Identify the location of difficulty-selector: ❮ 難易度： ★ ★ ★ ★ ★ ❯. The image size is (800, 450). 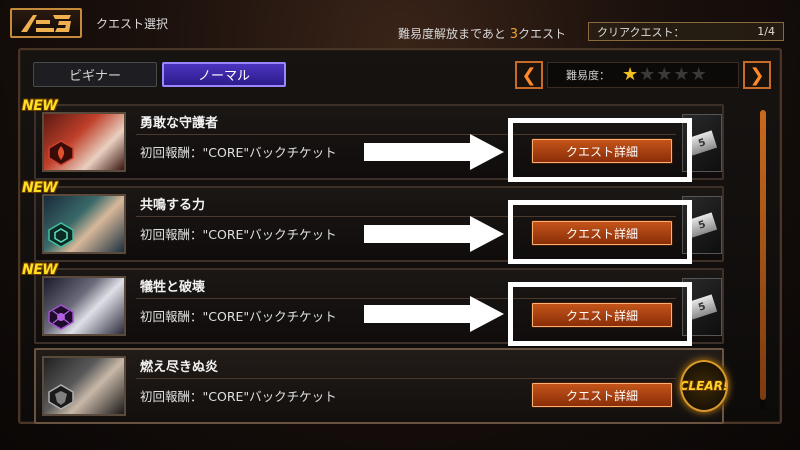
(643, 75).